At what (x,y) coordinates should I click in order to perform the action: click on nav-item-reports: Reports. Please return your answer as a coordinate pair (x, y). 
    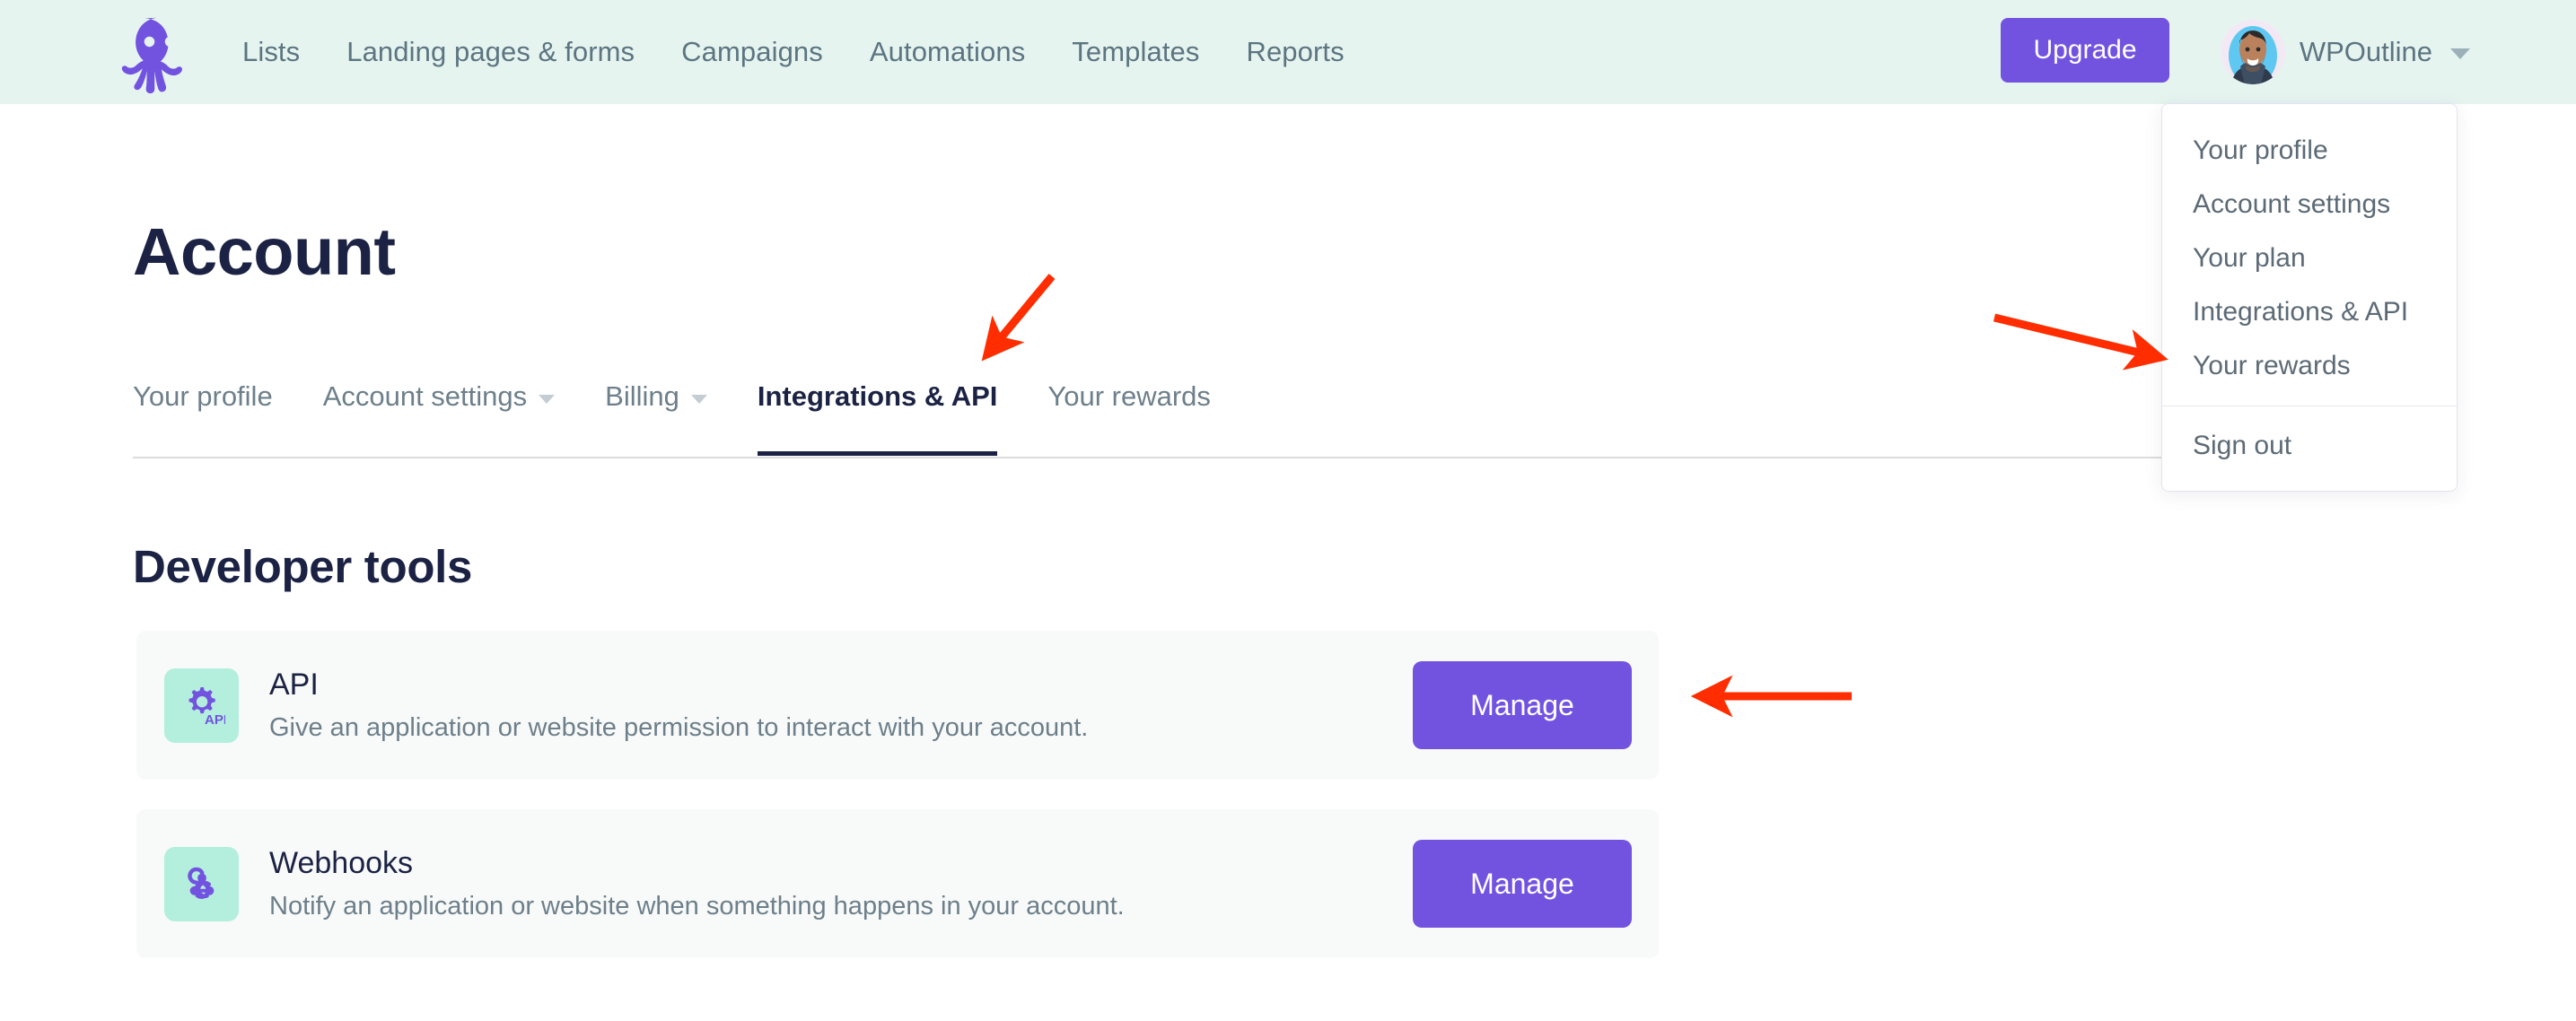
    Looking at the image, I should click on (1294, 52).